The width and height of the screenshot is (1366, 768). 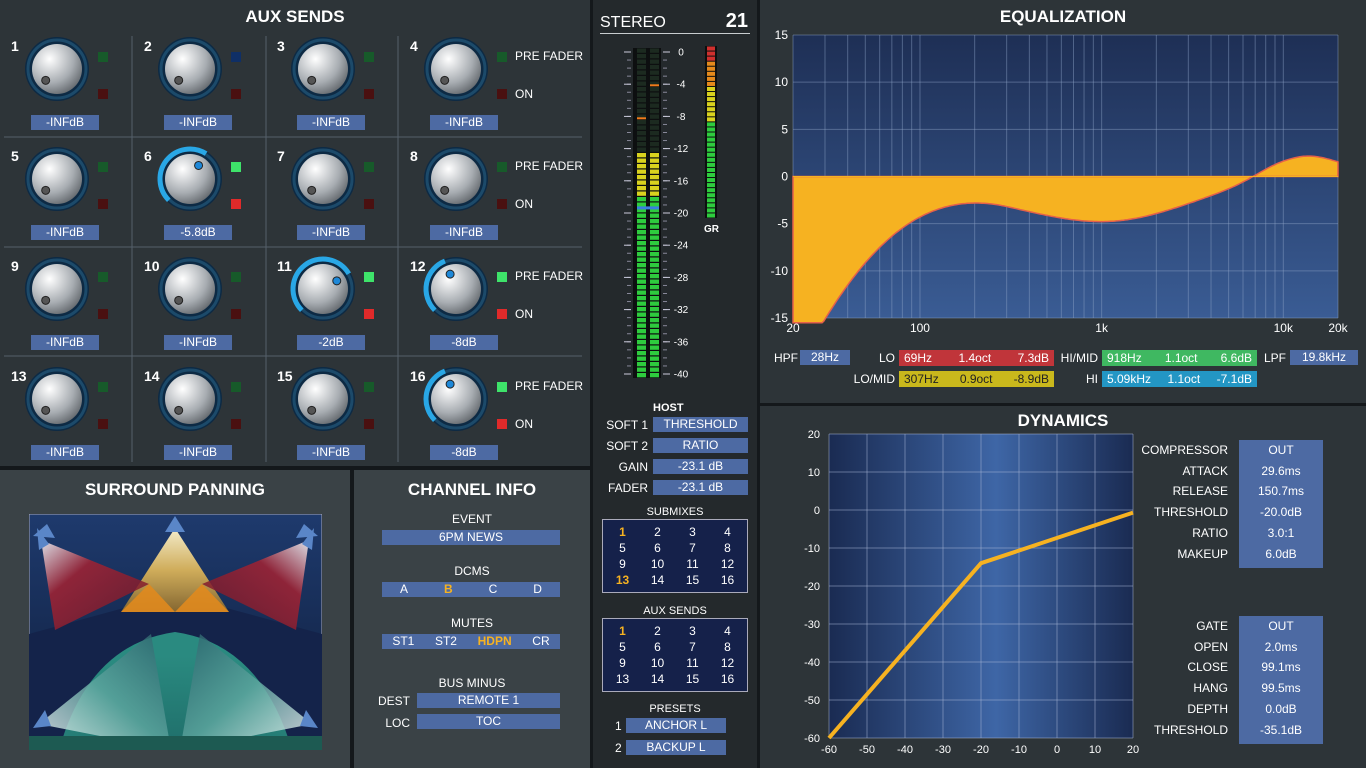 What do you see at coordinates (488, 700) in the screenshot?
I see `dest-value: REMOTE 1` at bounding box center [488, 700].